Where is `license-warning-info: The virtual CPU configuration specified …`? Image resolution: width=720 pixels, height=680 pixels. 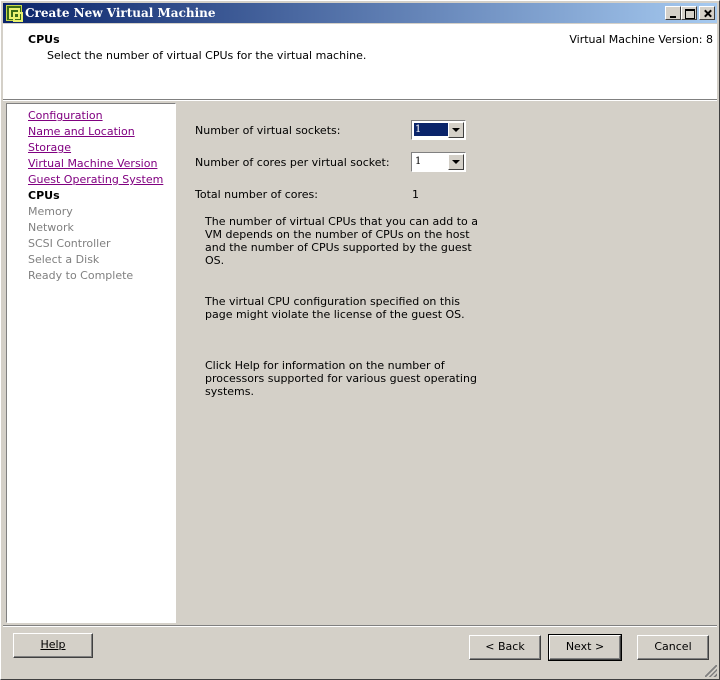 license-warning-info: The virtual CPU configuration specified … is located at coordinates (335, 308).